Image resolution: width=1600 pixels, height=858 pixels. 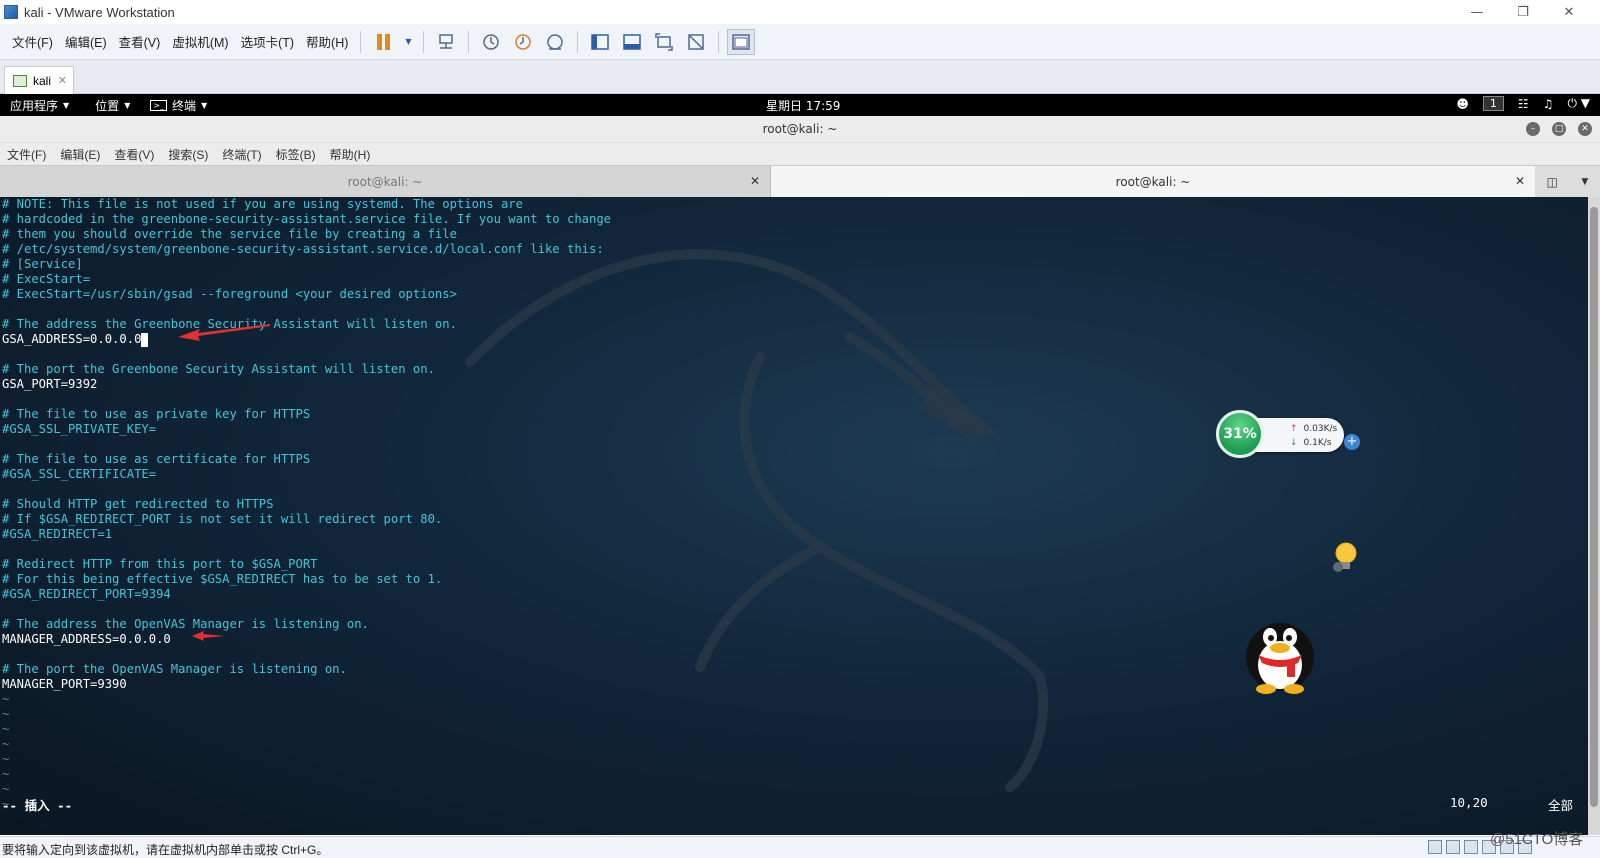 I want to click on editor-line: #GSA_REDIRECT_PORT=9394, so click(x=306, y=594).